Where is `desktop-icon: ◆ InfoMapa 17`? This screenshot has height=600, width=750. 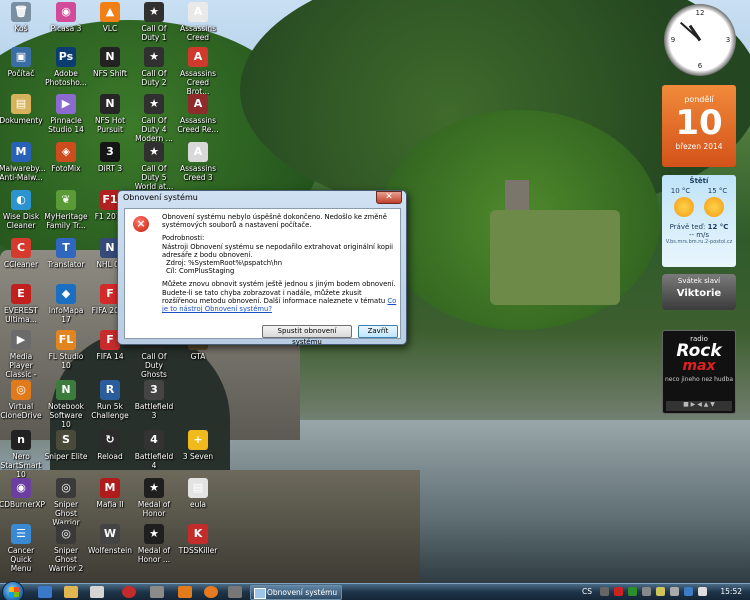
desktop-icon: ◆ InfoMapa 17 is located at coordinates (66, 304).